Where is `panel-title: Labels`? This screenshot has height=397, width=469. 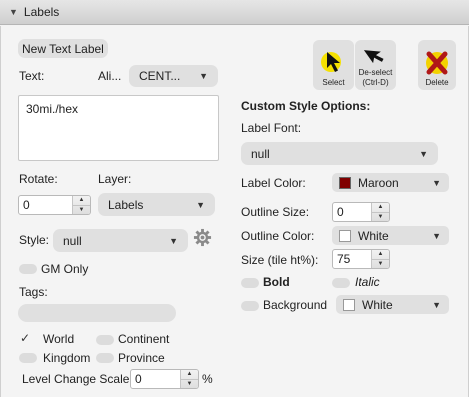
panel-title: Labels is located at coordinates (41, 12).